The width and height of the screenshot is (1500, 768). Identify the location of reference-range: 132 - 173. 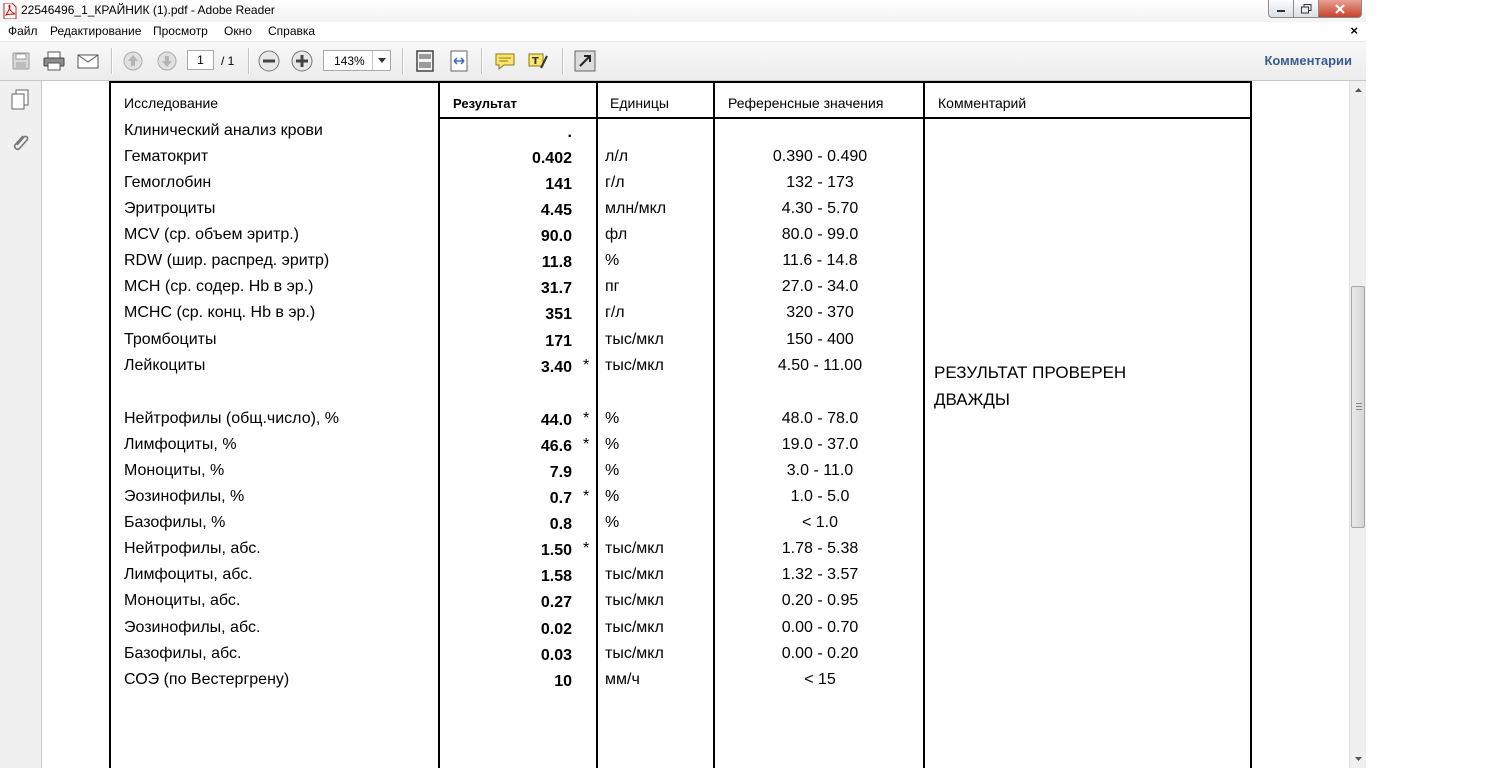
(820, 182).